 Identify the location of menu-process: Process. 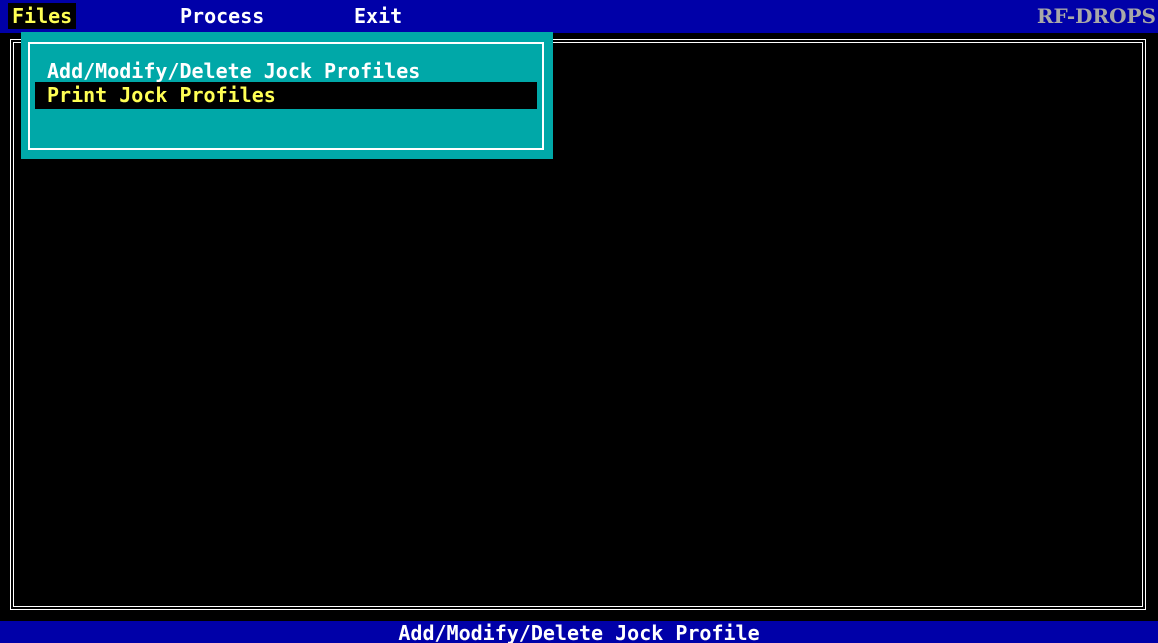
(222, 16).